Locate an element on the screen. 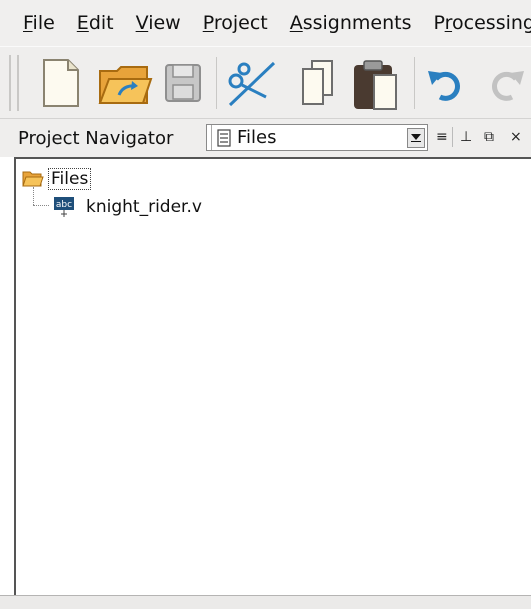 Image resolution: width=531 pixels, height=609 pixels. menu-edit-label: dit is located at coordinates (101, 22).